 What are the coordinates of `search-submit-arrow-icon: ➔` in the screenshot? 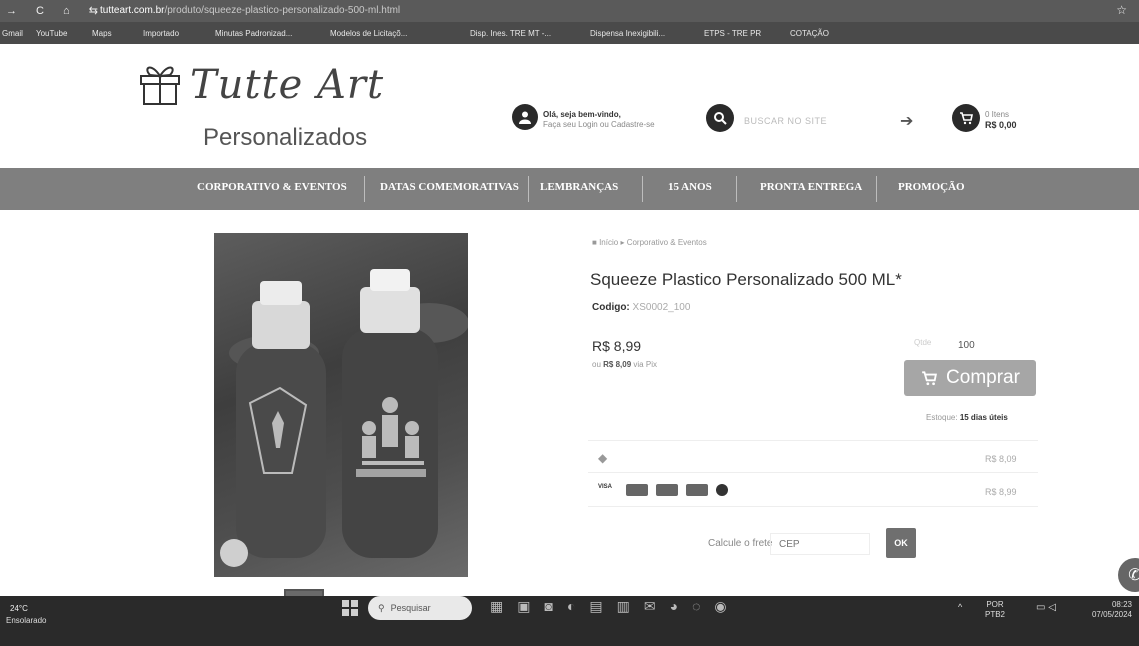 It's located at (906, 121).